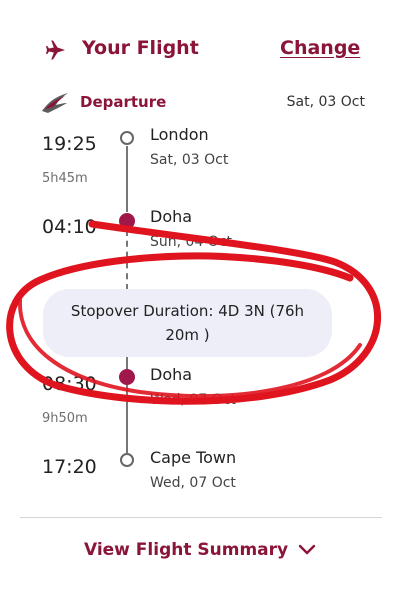  What do you see at coordinates (191, 242) in the screenshot?
I see `segment-date: Sun, 04 Oct` at bounding box center [191, 242].